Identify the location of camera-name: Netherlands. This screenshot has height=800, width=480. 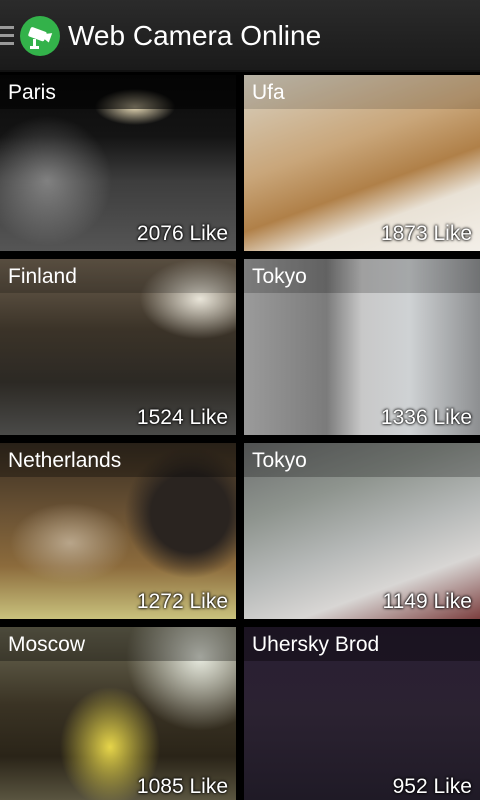
(65, 460).